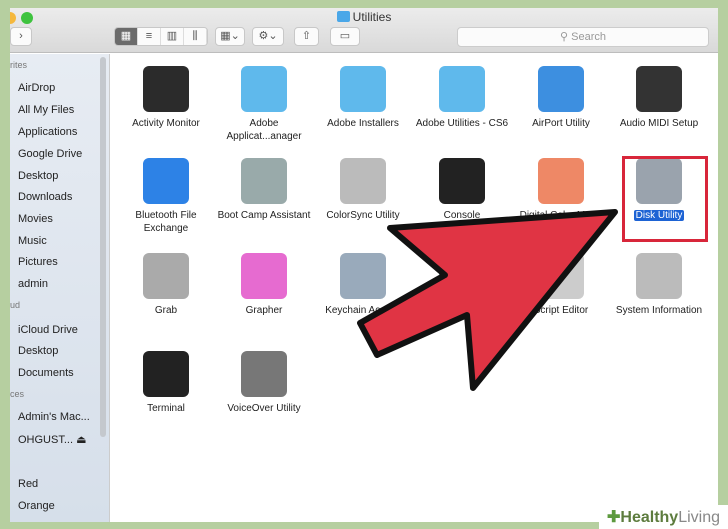  I want to click on arrow-shape, so click(487, 300).